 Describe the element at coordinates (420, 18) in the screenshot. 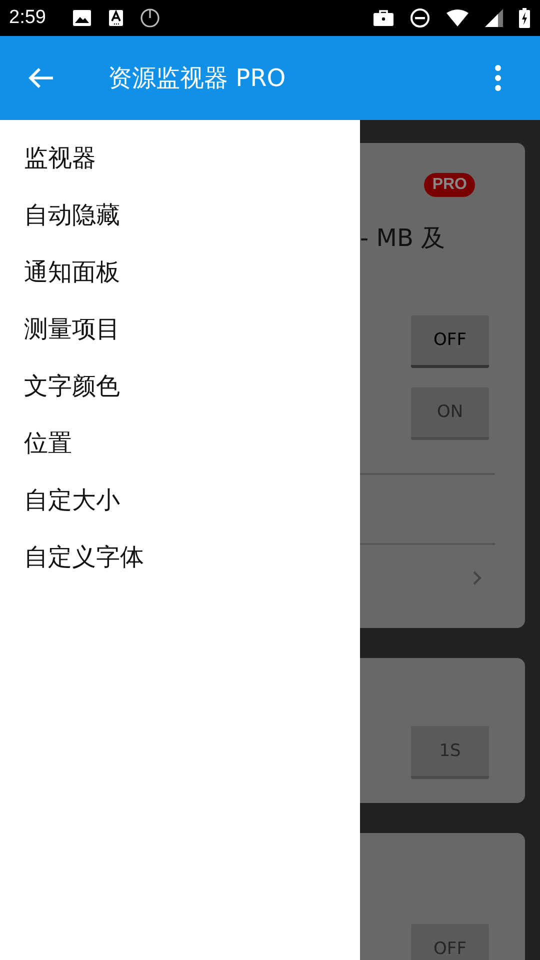

I see `do-not-disturb-icon` at that location.